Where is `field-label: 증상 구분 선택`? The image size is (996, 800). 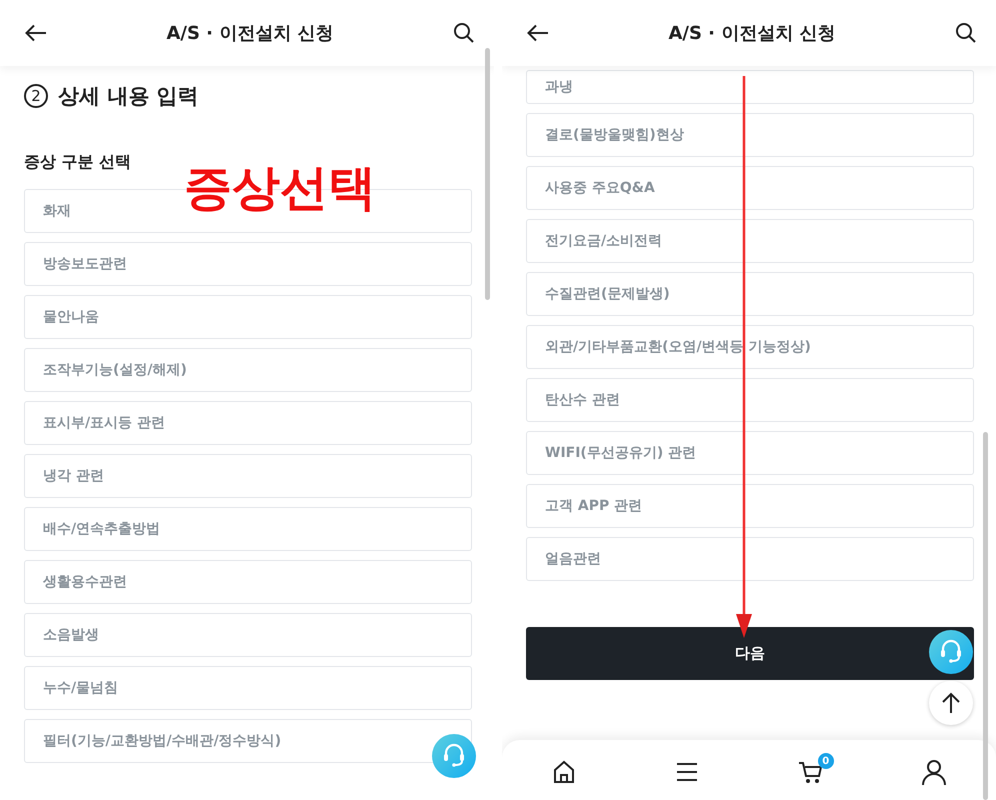 field-label: 증상 구분 선택 is located at coordinates (78, 162).